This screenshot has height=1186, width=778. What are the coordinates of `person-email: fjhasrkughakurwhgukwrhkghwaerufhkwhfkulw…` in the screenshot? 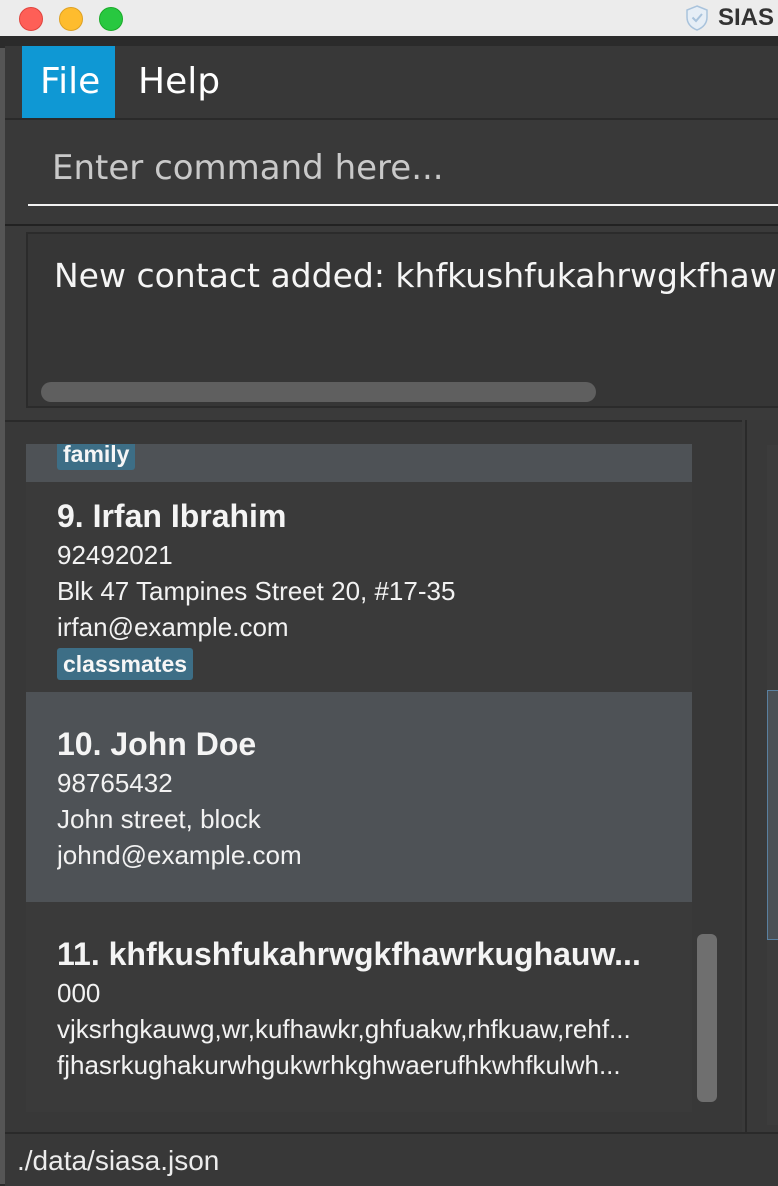 It's located at (339, 1065).